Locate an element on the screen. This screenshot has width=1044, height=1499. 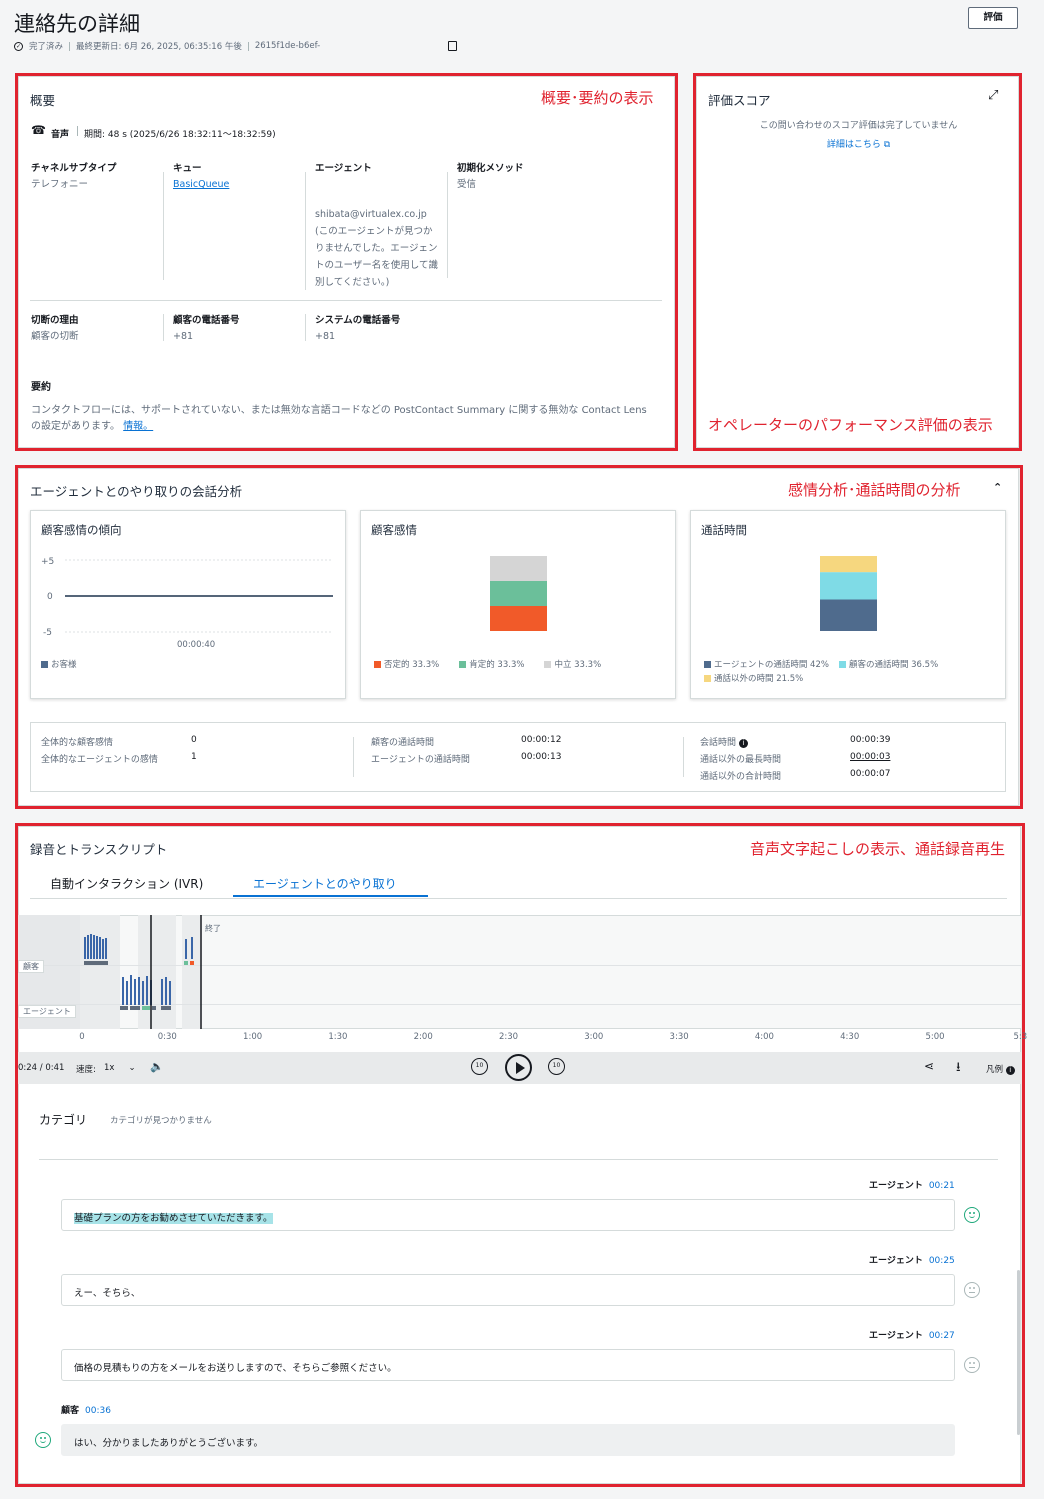
axis-tick: 1:30 is located at coordinates (338, 1037).